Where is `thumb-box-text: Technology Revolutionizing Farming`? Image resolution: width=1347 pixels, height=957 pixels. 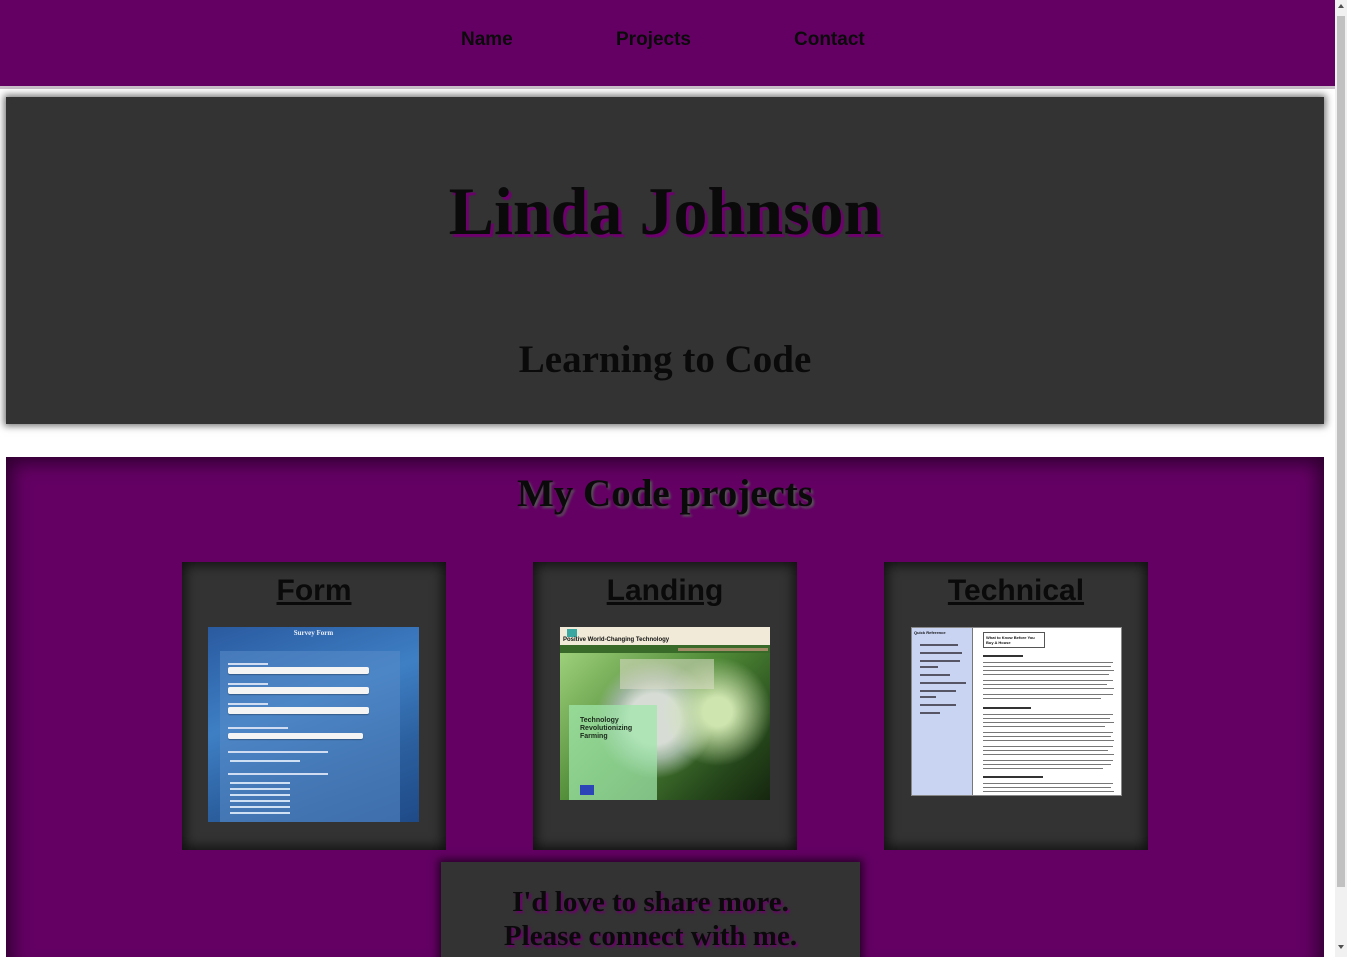 thumb-box-text: Technology Revolutionizing Farming is located at coordinates (606, 728).